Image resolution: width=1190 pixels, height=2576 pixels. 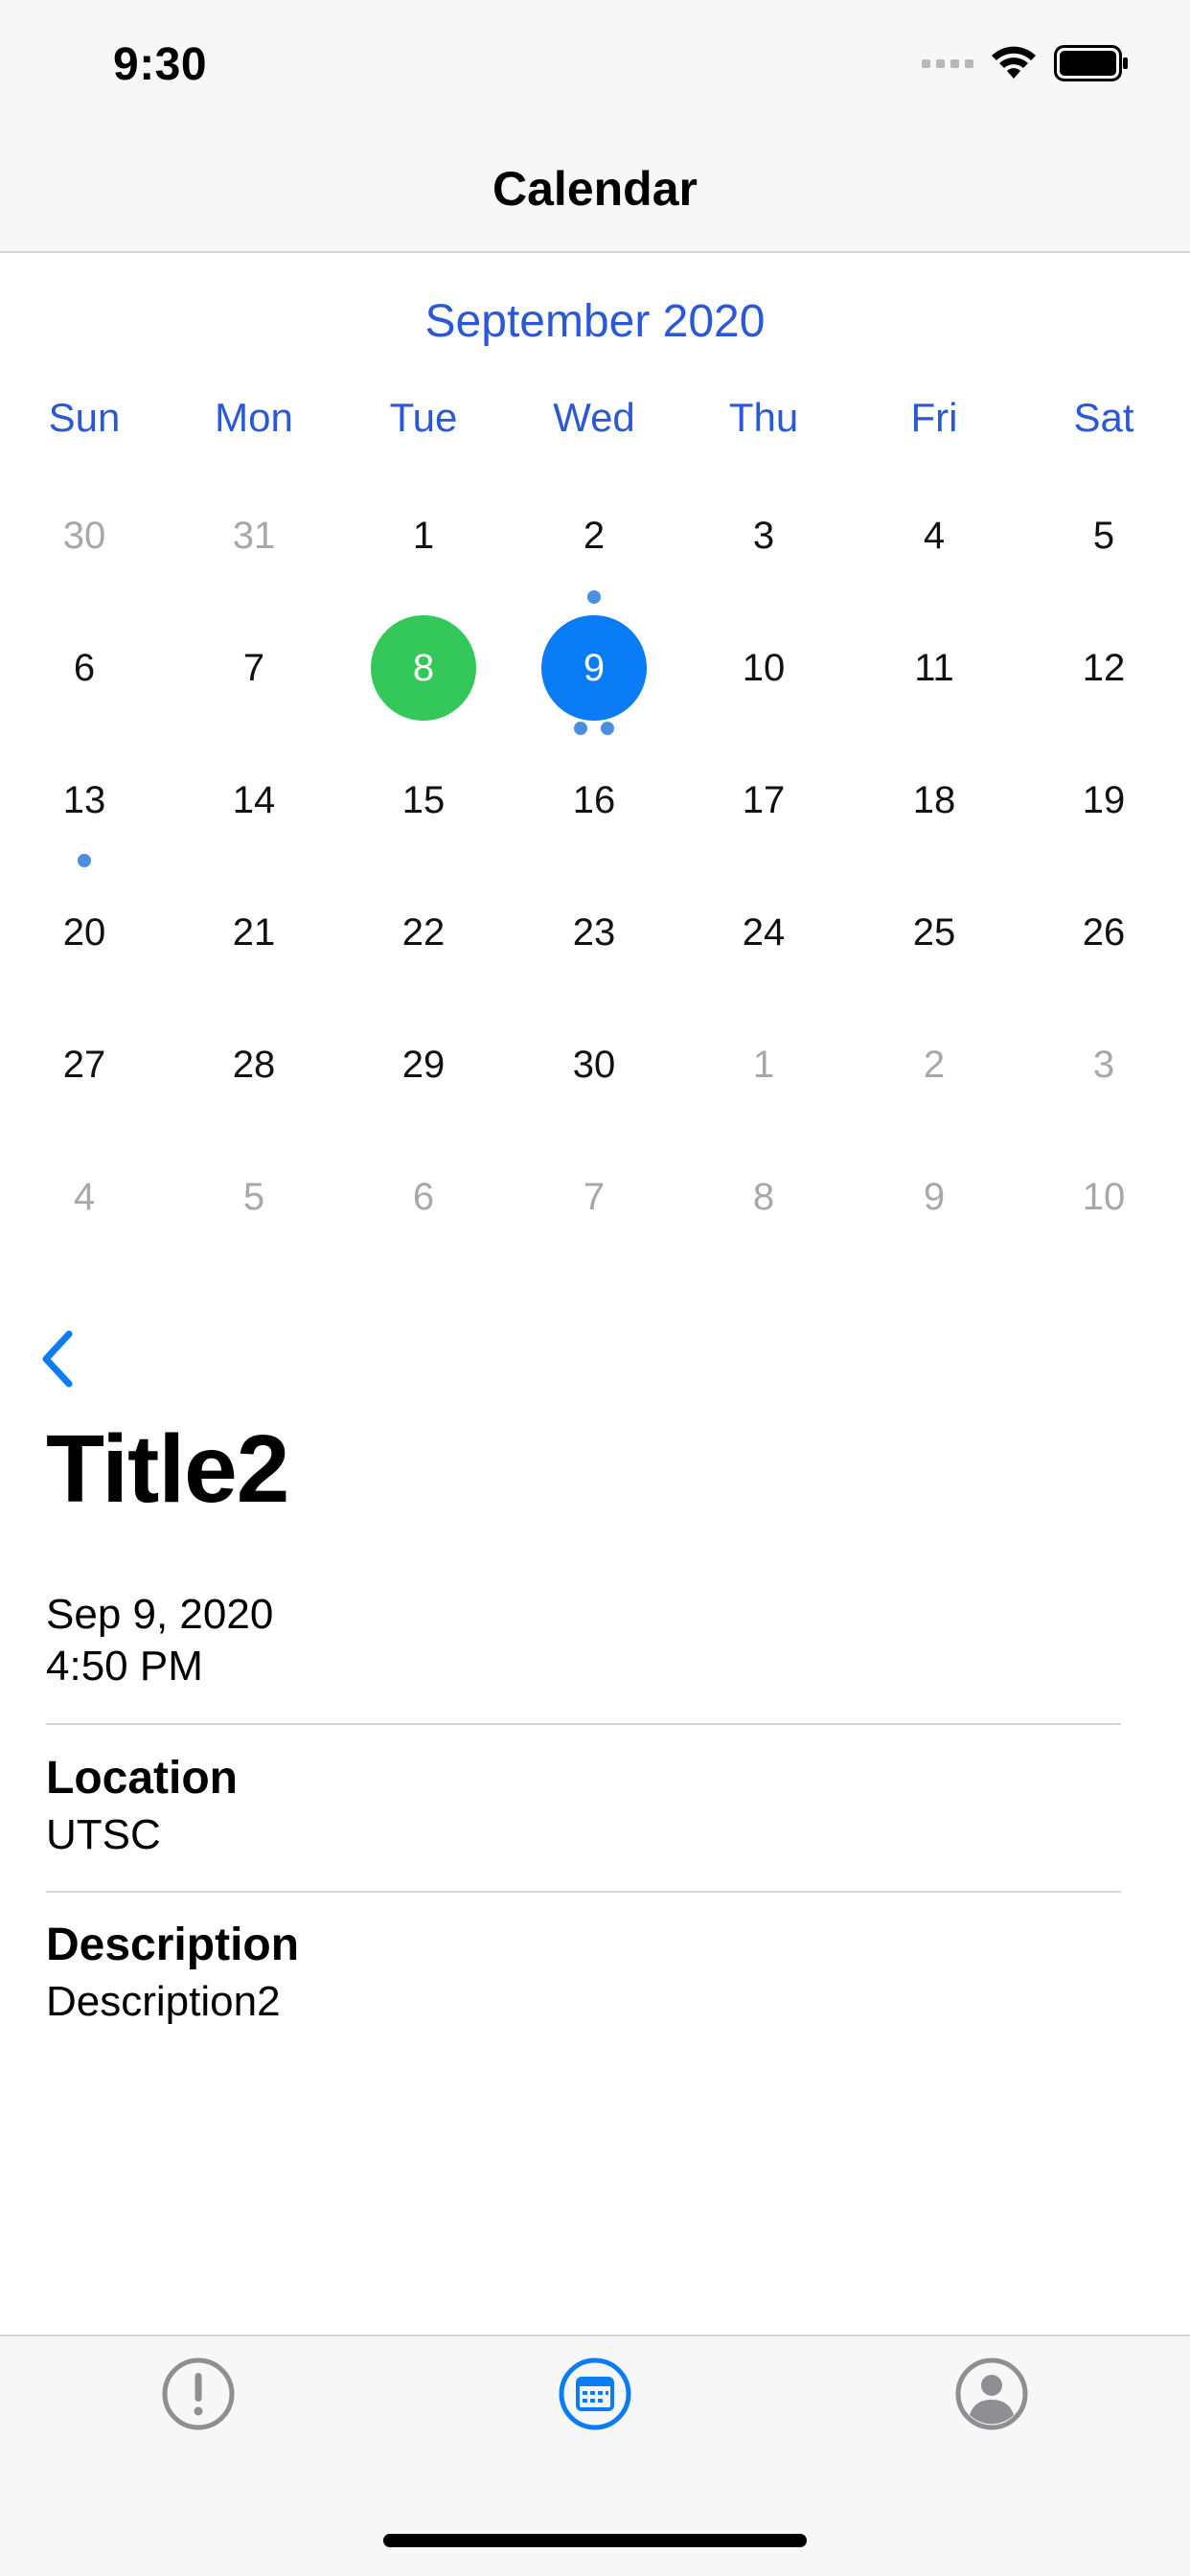 I want to click on home-indicator, so click(x=595, y=2540).